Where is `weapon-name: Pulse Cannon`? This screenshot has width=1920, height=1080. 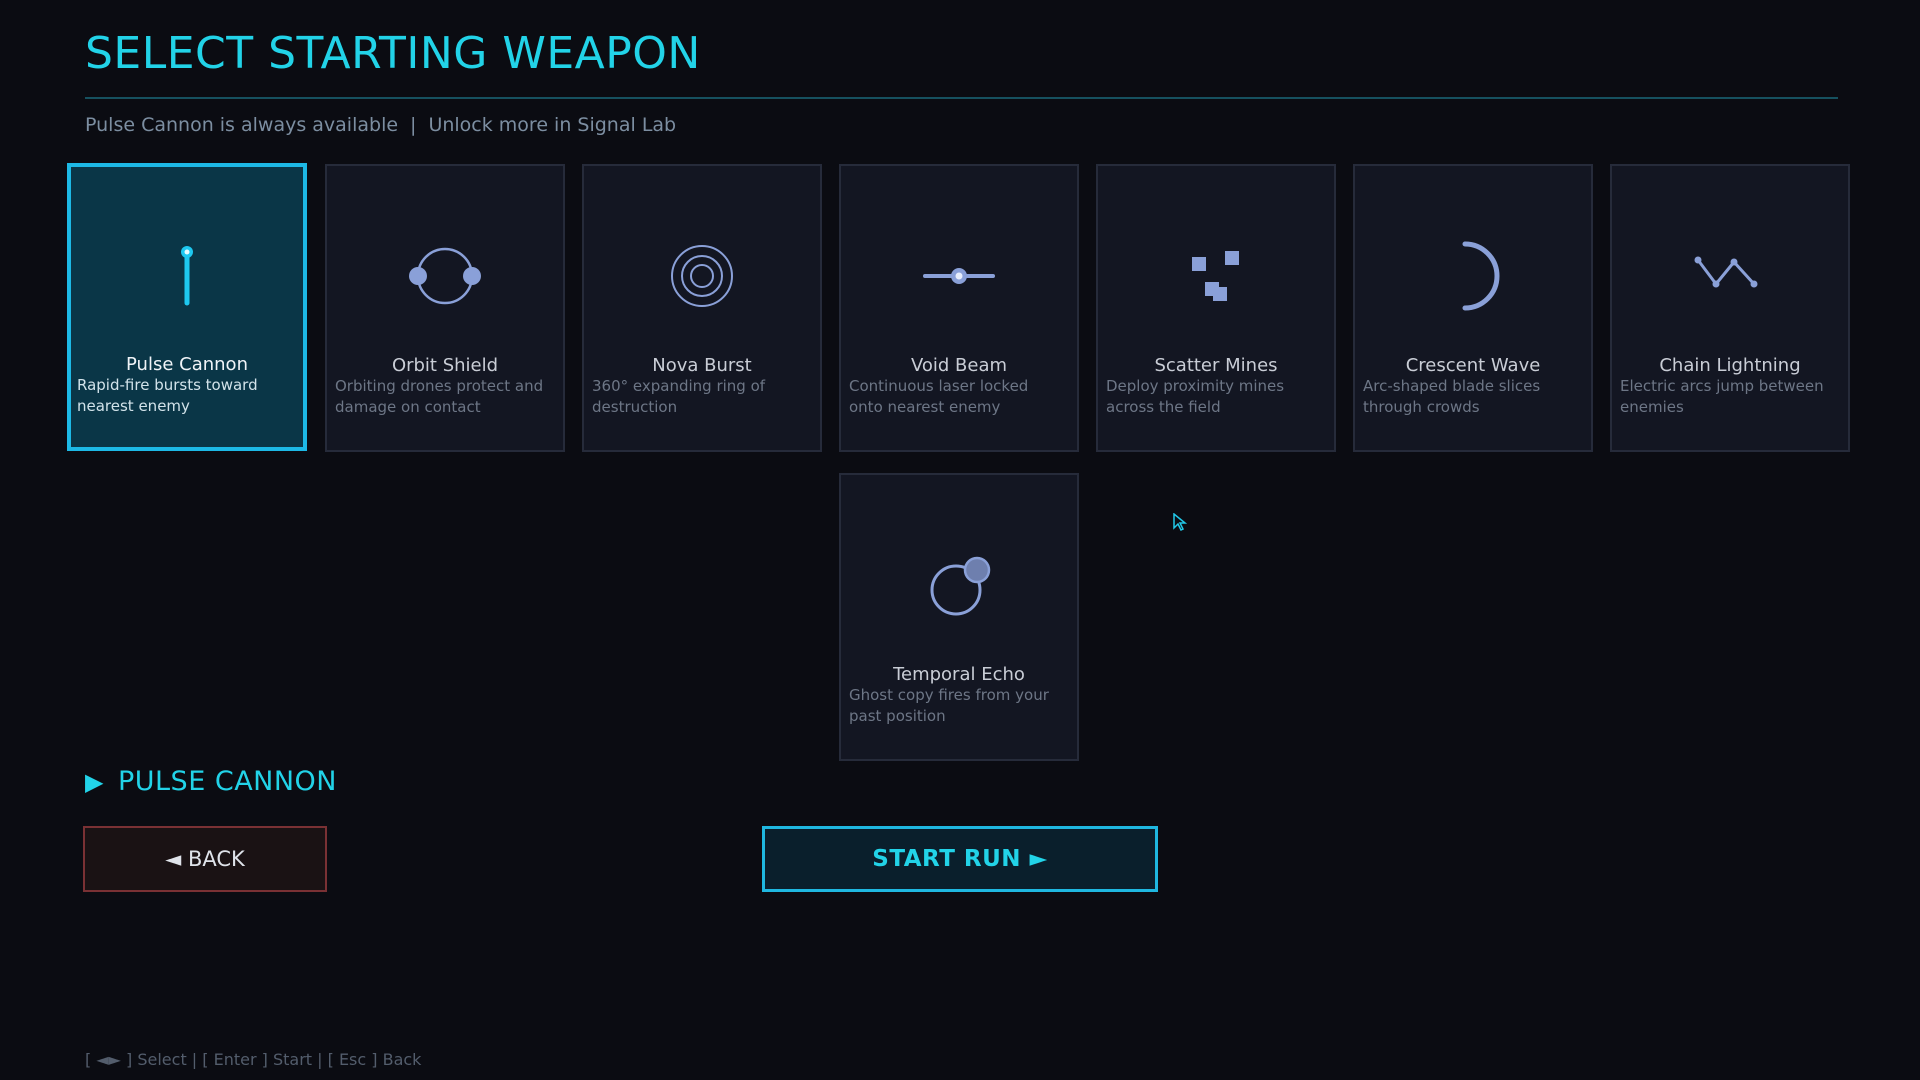
weapon-name: Pulse Cannon is located at coordinates (187, 364).